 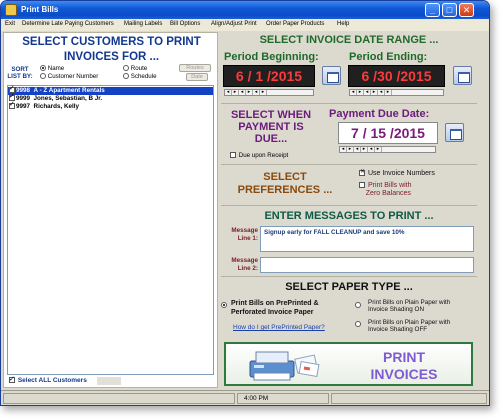 What do you see at coordinates (379, 114) in the screenshot?
I see `payment-due-label: Payment Due Date:` at bounding box center [379, 114].